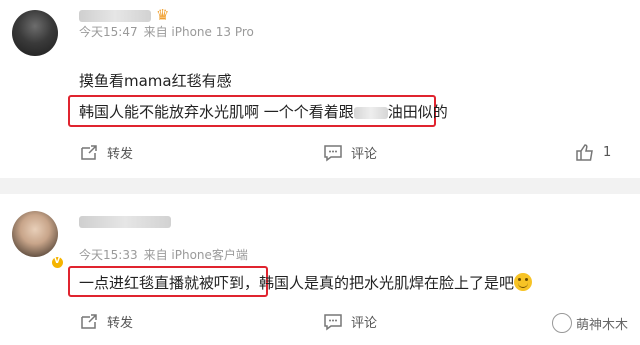  Describe the element at coordinates (198, 32) in the screenshot. I see `comment-source: 来自 iPhone 13 Pro` at that location.